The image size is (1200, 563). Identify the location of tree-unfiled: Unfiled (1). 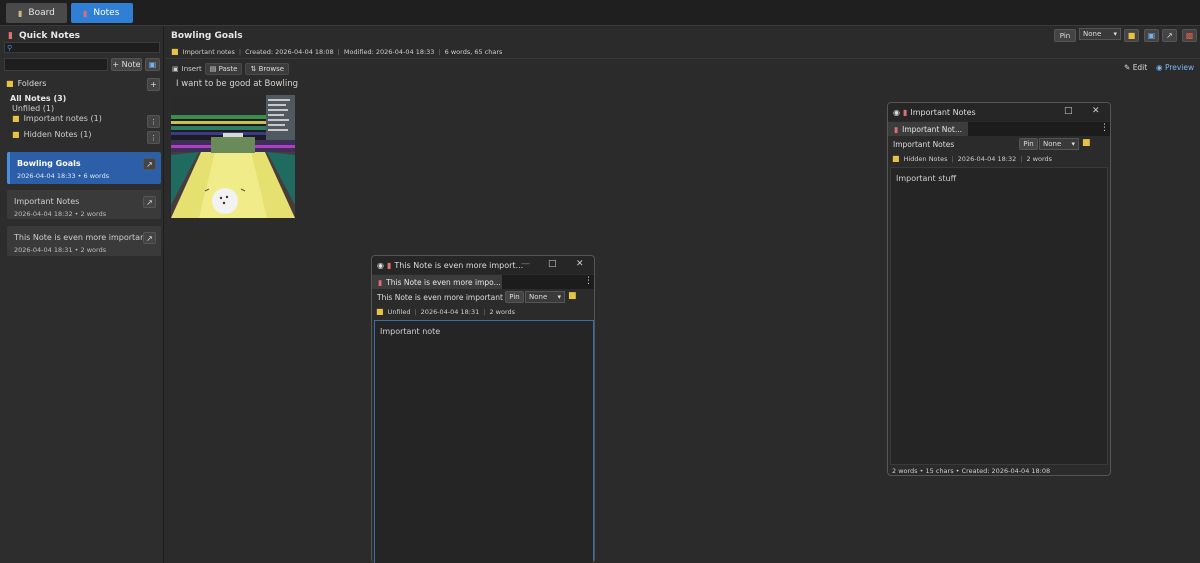
(33, 108).